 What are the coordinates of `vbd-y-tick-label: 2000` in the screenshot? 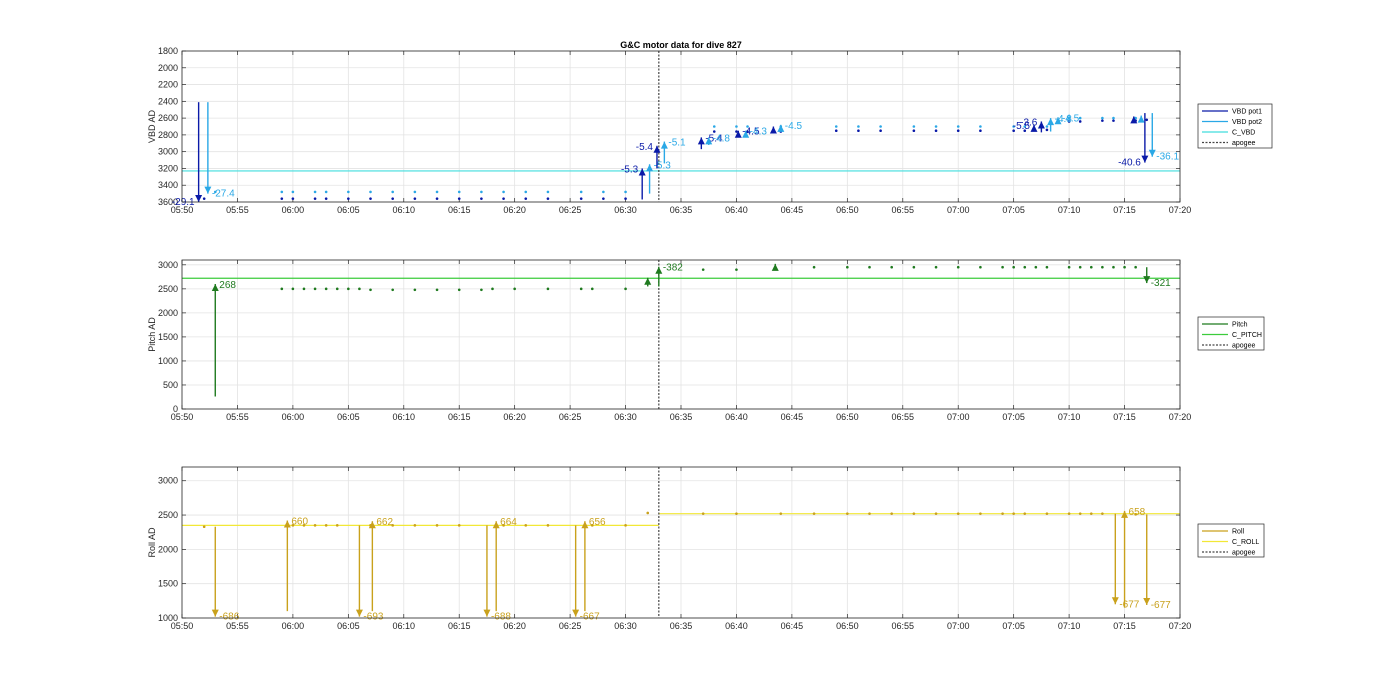 It's located at (168, 68).